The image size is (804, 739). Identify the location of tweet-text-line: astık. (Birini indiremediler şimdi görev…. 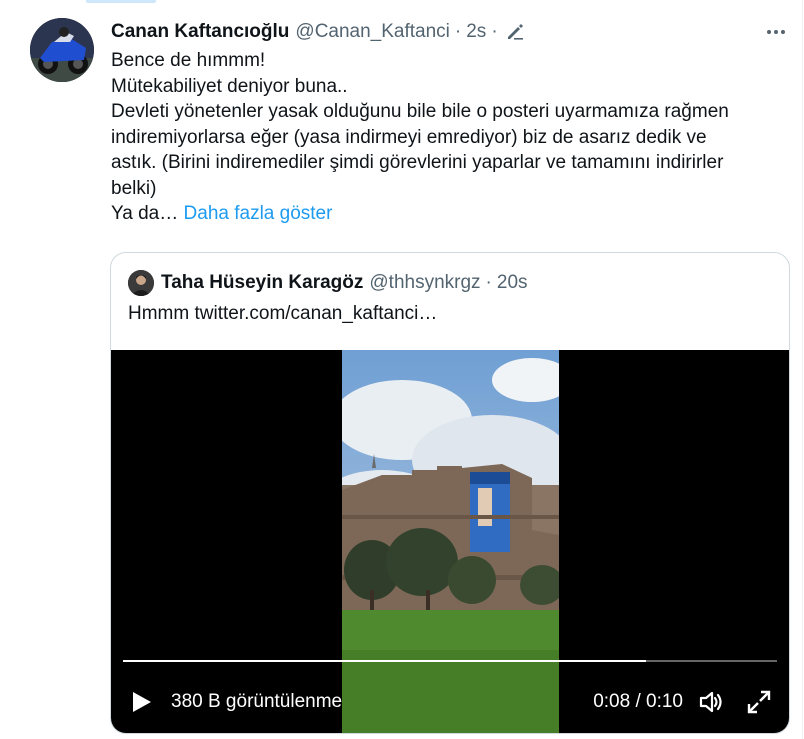
(417, 162).